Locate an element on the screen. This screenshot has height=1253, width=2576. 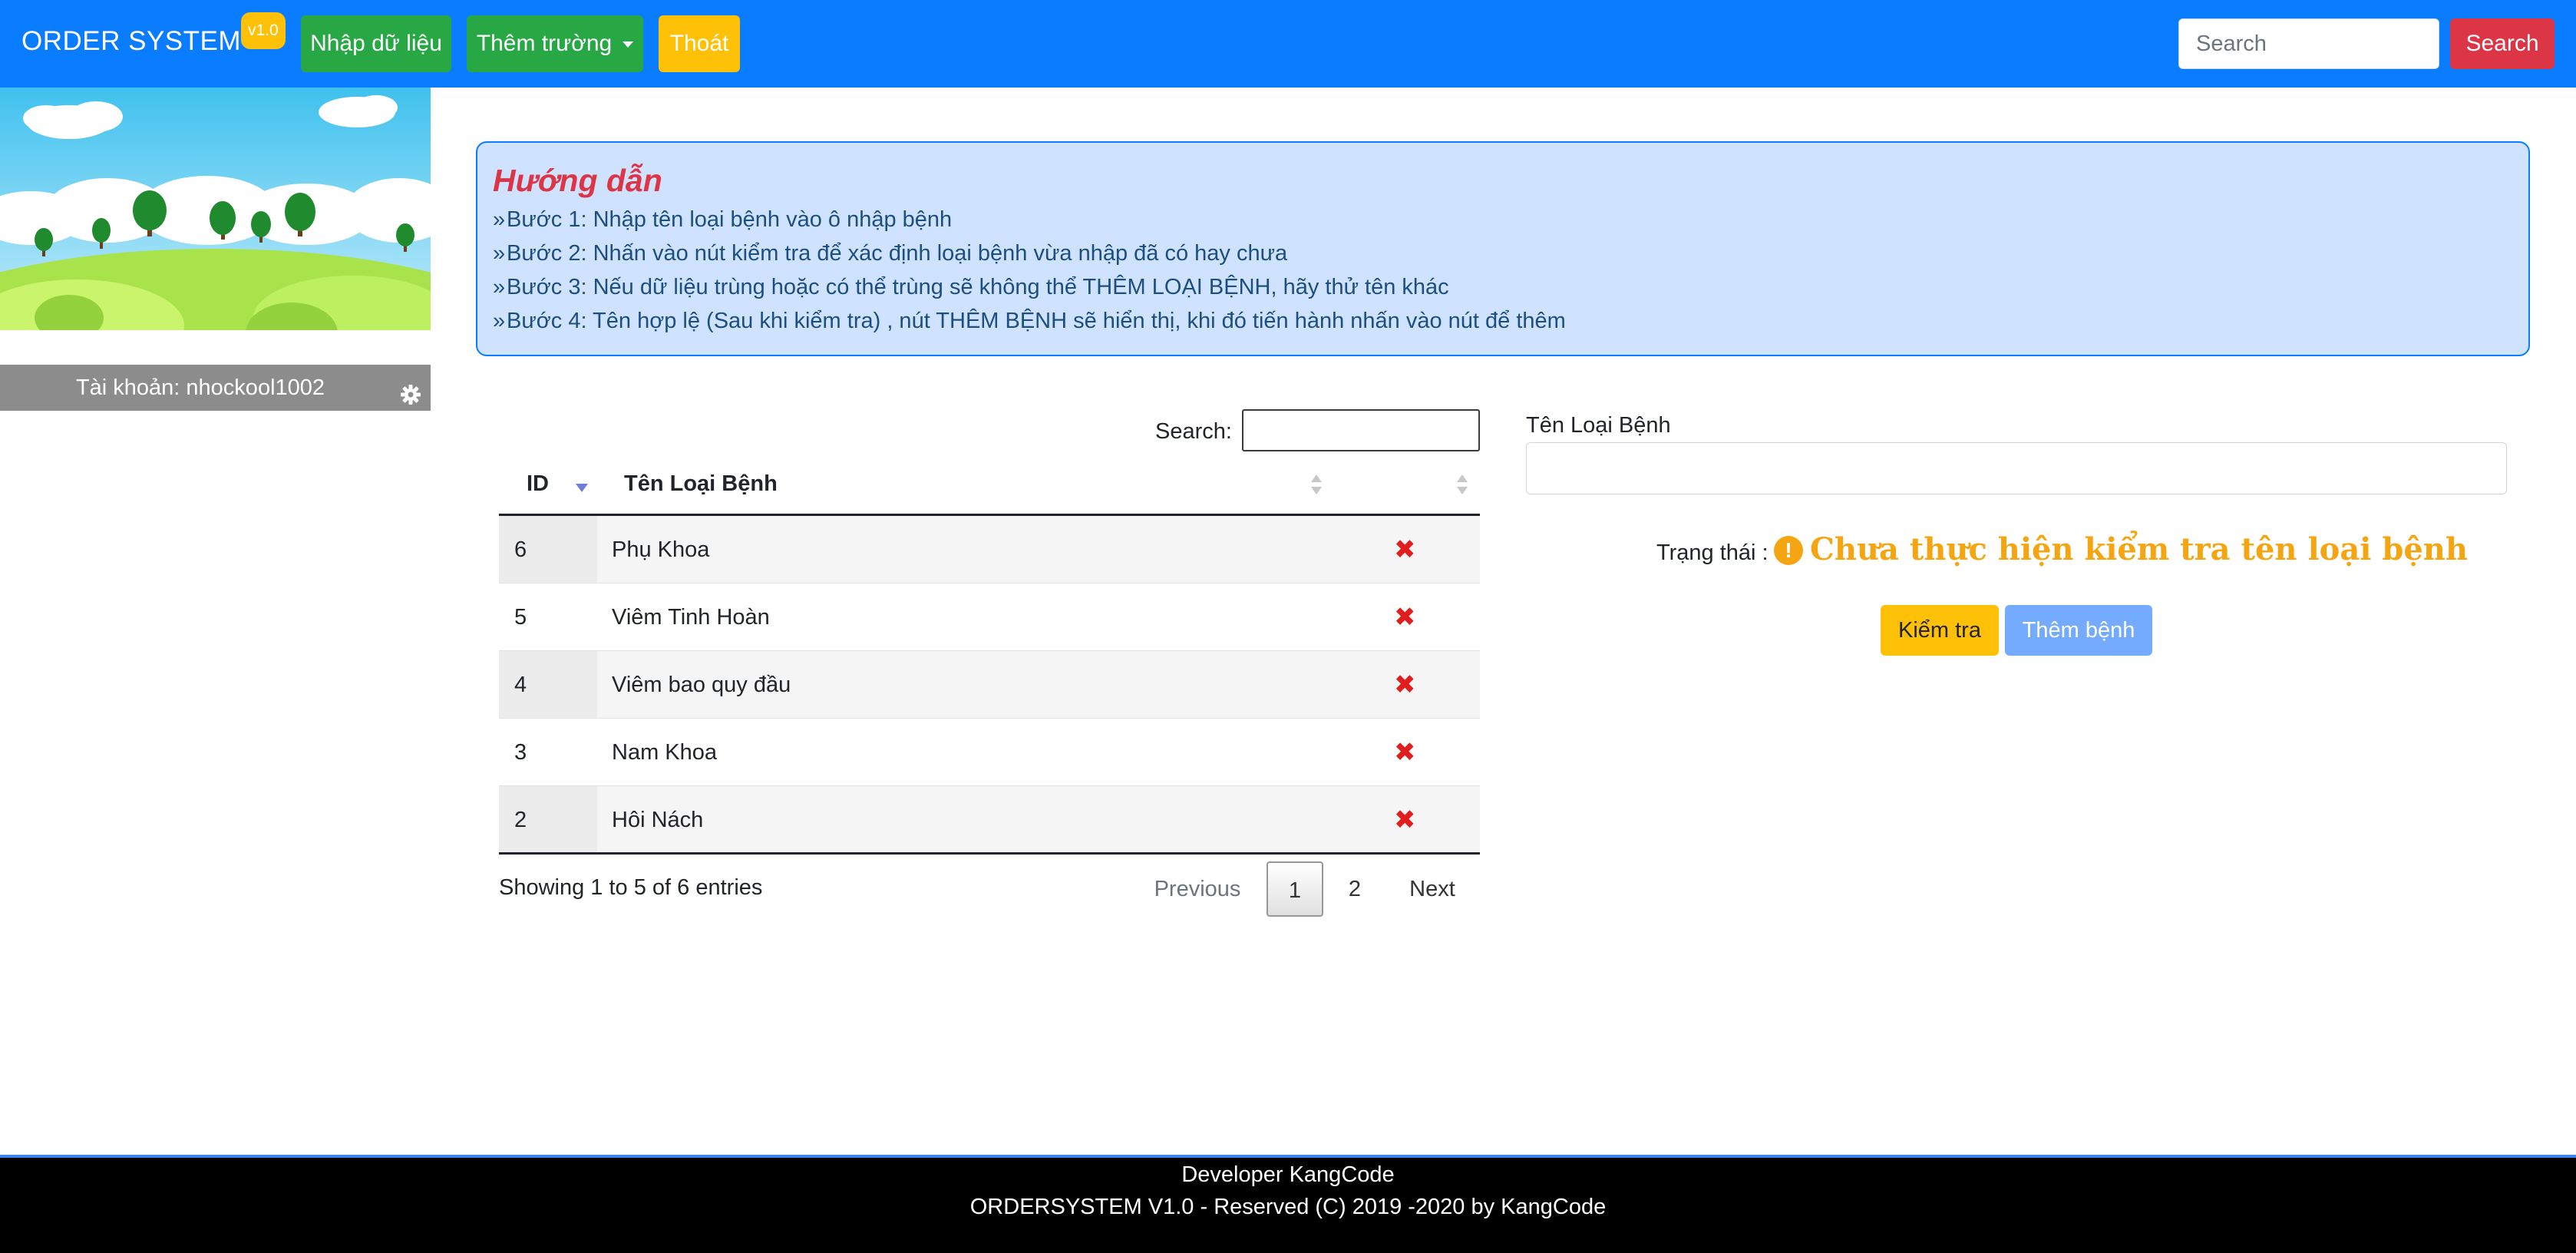
caret-down-icon is located at coordinates (628, 45).